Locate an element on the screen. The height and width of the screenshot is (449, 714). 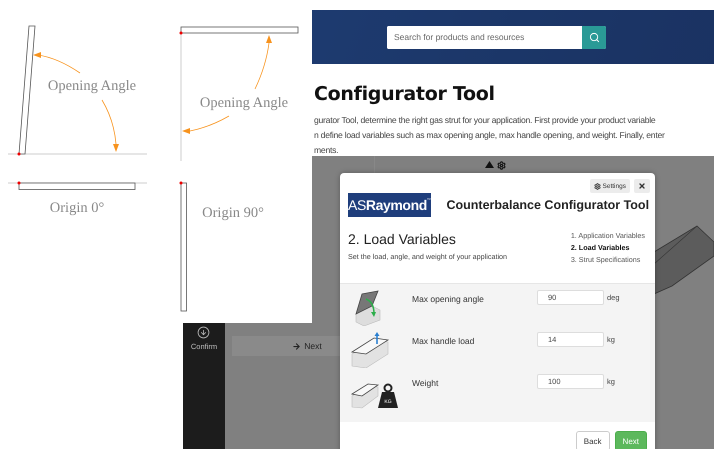
arrow-right-icon is located at coordinates (297, 346).